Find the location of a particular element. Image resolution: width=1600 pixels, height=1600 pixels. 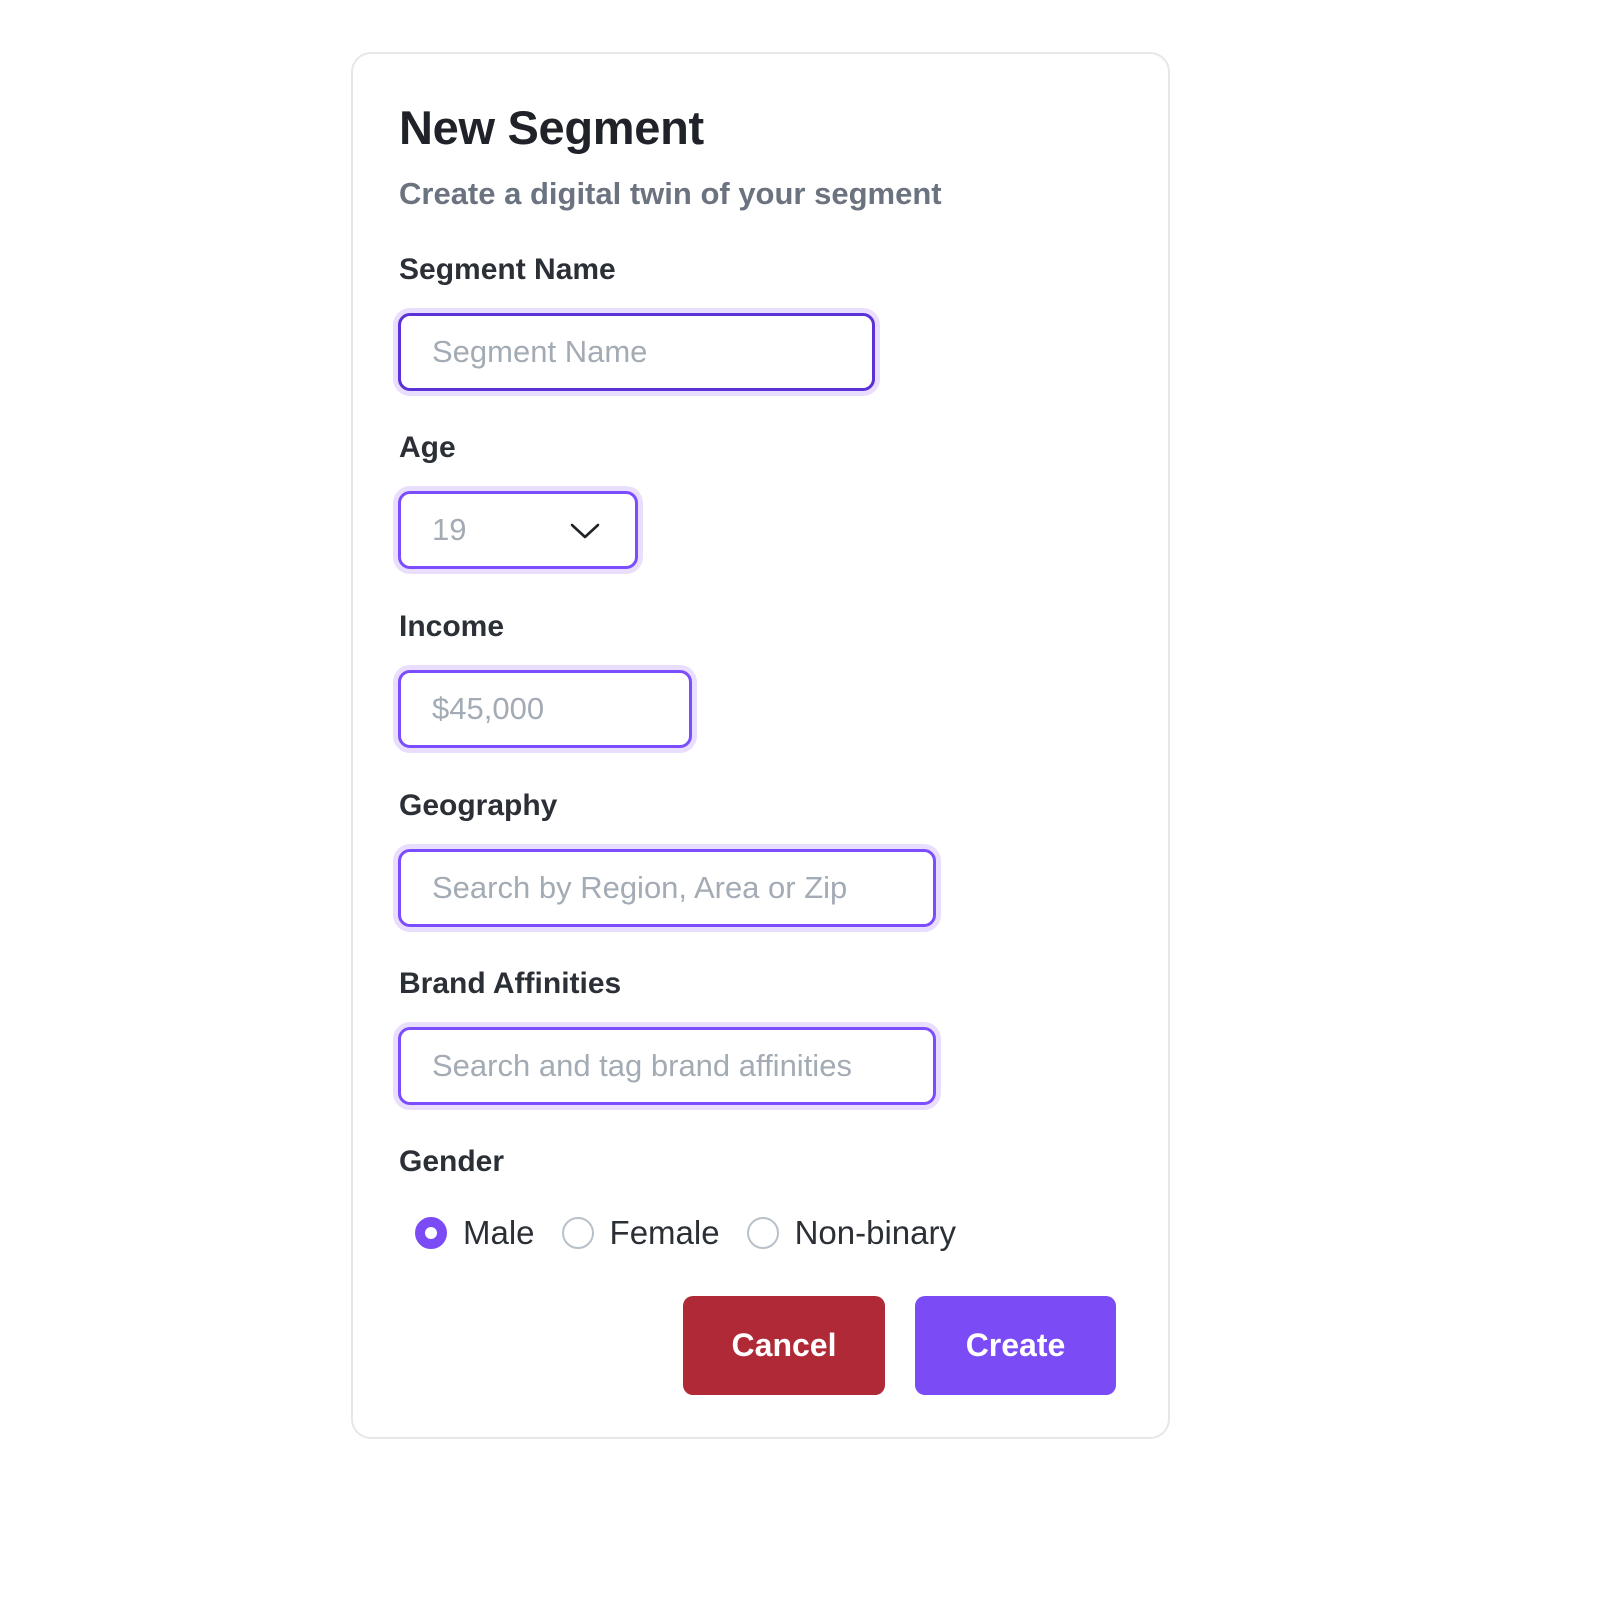

gender-radio-female is located at coordinates (577, 1233).